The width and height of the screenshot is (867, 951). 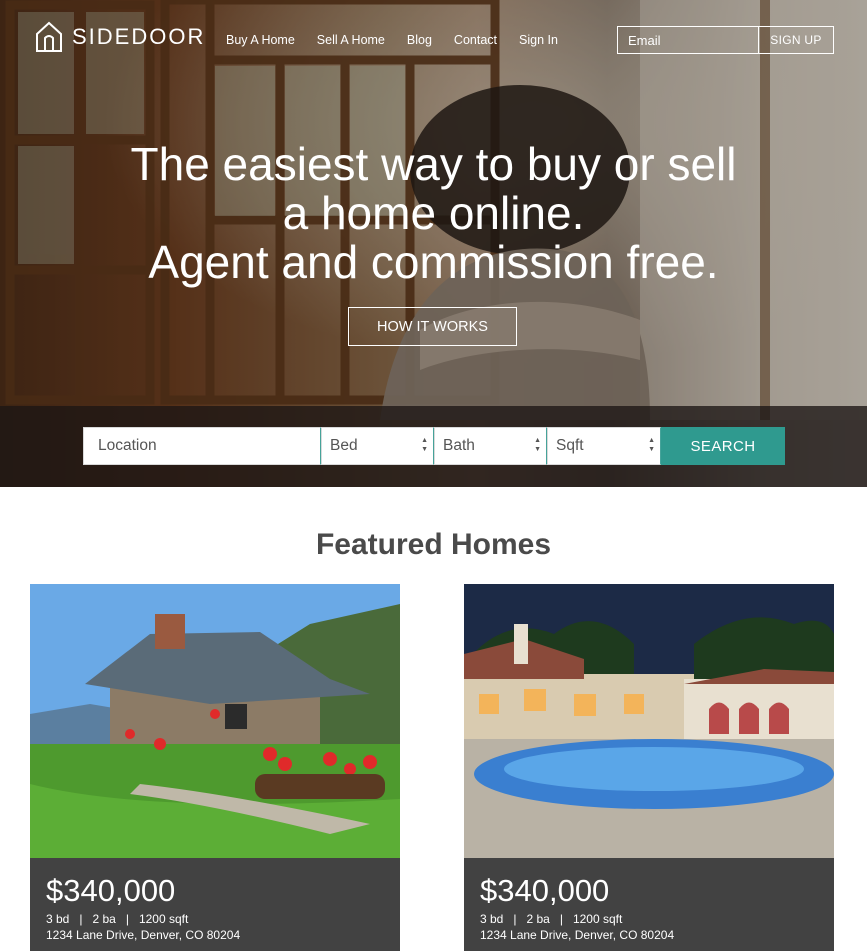 What do you see at coordinates (351, 40) in the screenshot?
I see `nav-sell-a-home: Sell A Home` at bounding box center [351, 40].